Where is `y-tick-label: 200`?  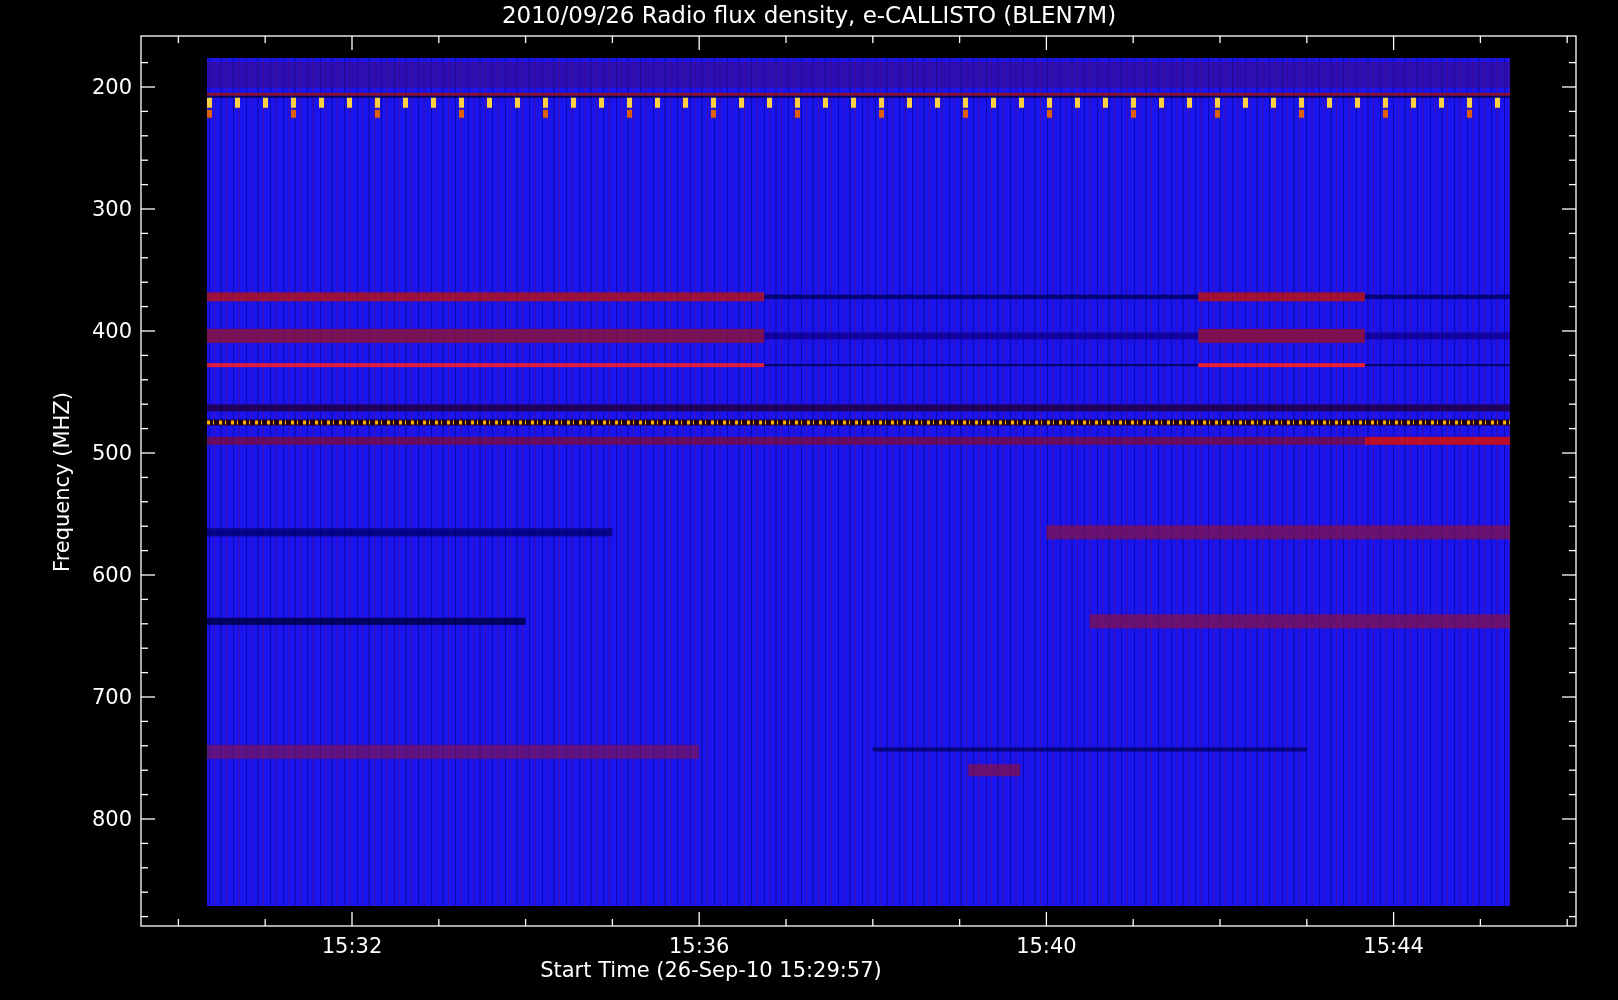 y-tick-label: 200 is located at coordinates (111, 87).